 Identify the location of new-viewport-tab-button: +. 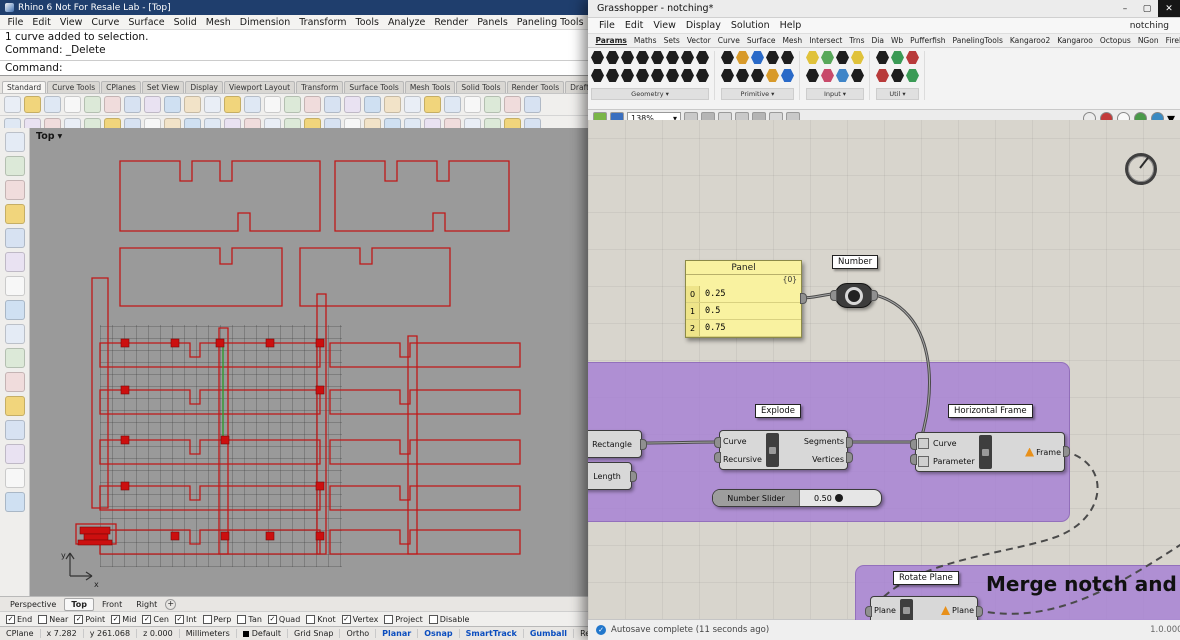
(171, 604).